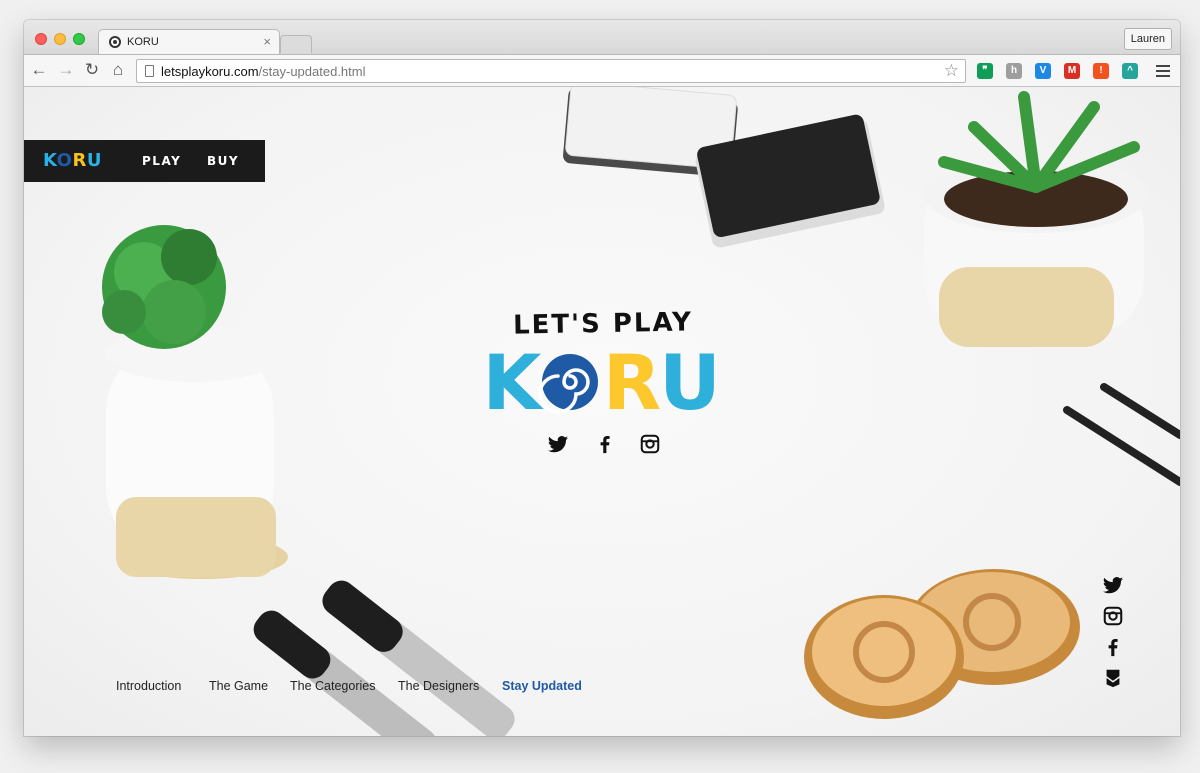  What do you see at coordinates (115, 42) in the screenshot?
I see `koru-favicon-icon` at bounding box center [115, 42].